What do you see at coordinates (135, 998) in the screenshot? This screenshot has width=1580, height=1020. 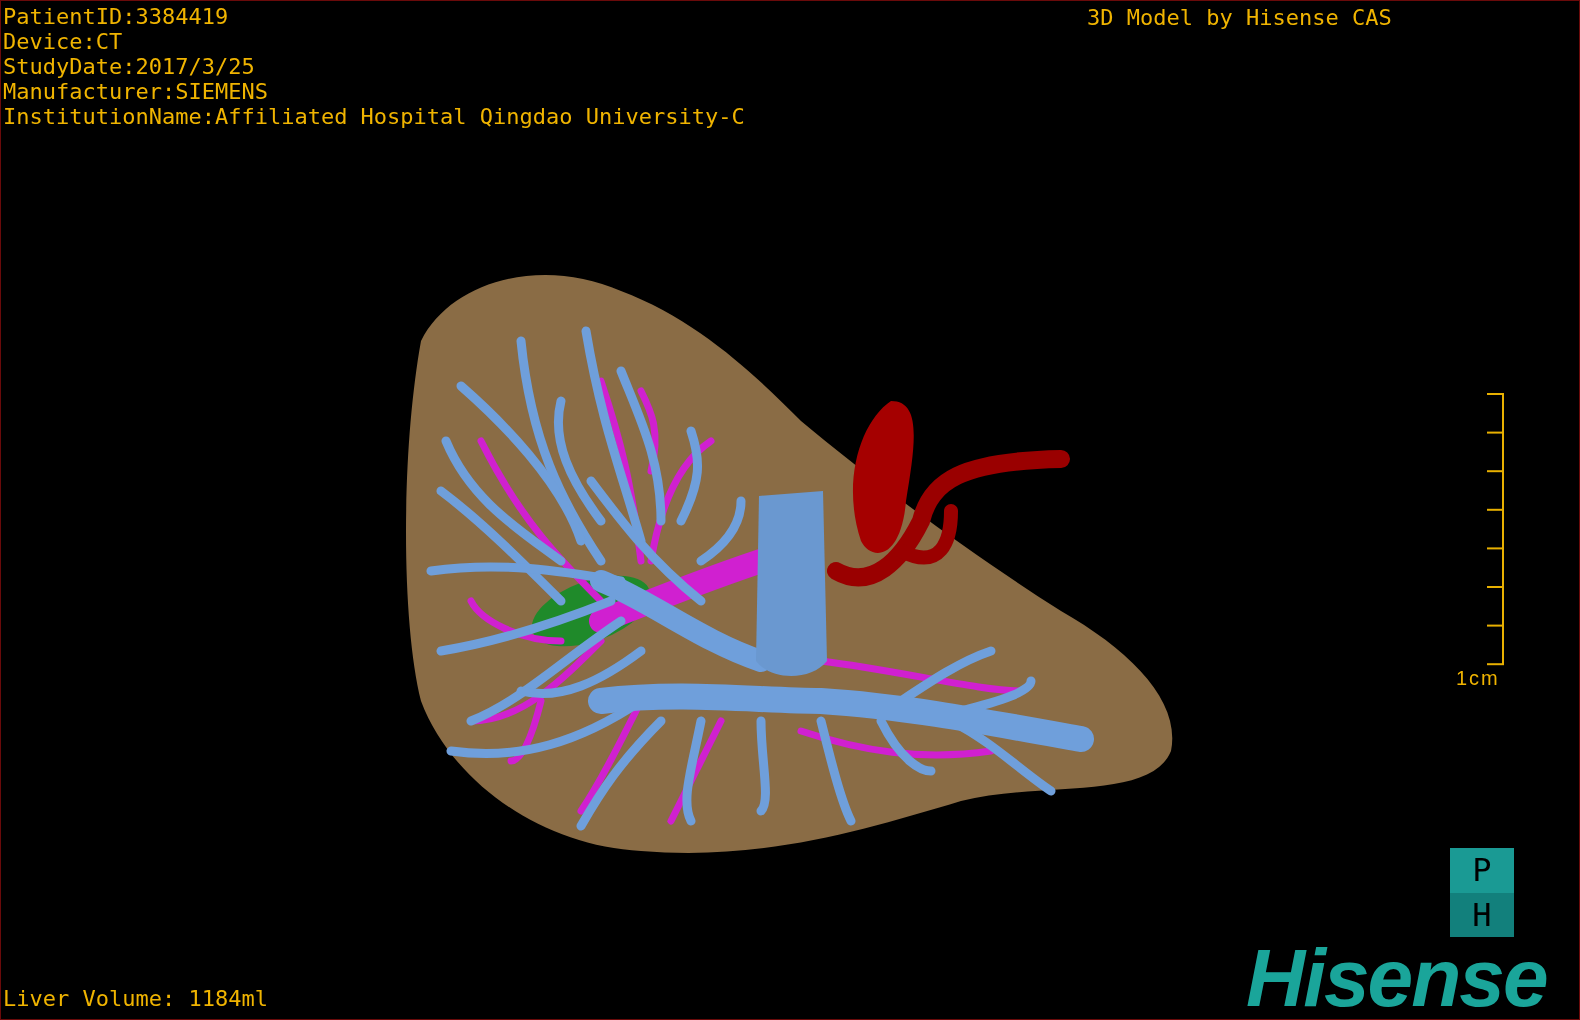 I see `liver-volume-text: Liver Volume: 1184ml` at bounding box center [135, 998].